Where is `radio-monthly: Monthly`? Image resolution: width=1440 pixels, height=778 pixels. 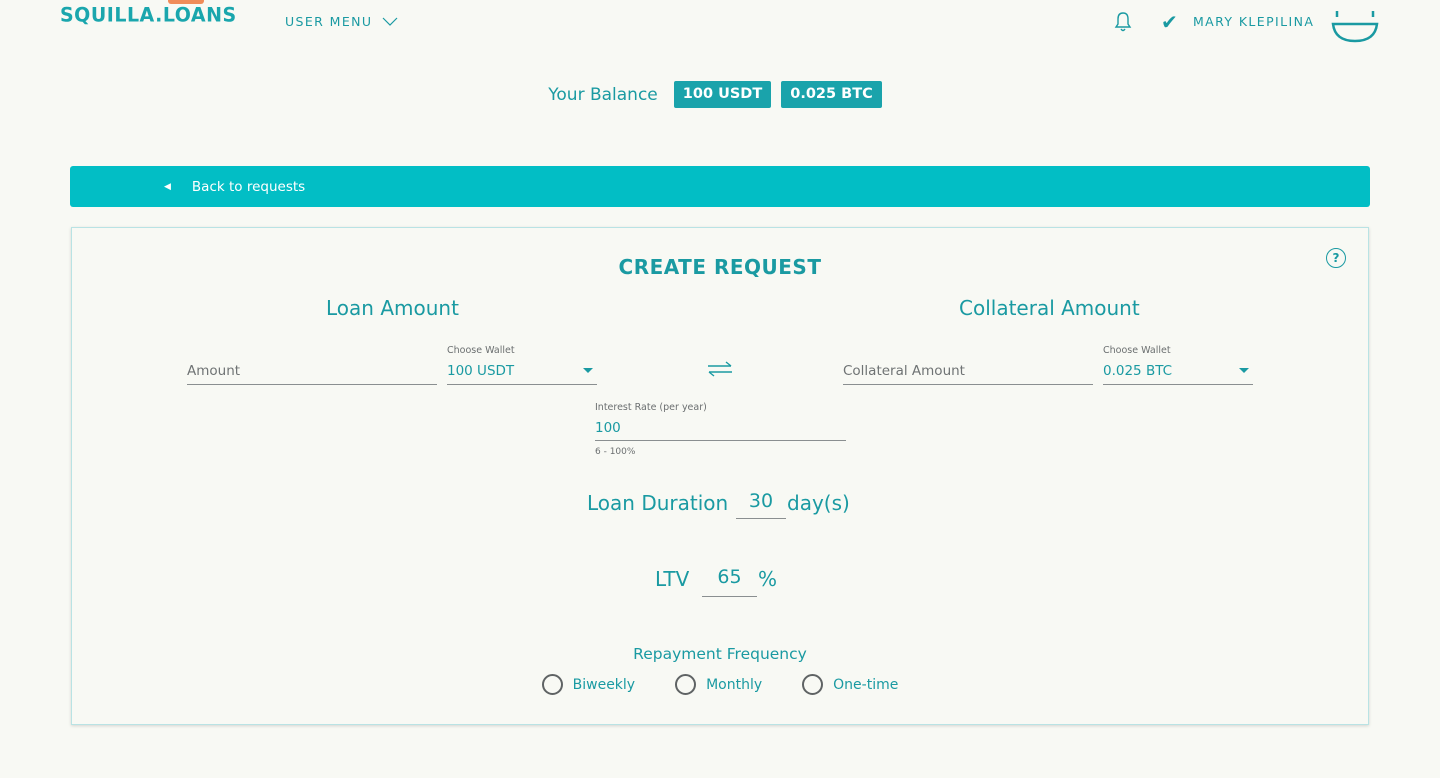
radio-monthly: Monthly is located at coordinates (718, 684).